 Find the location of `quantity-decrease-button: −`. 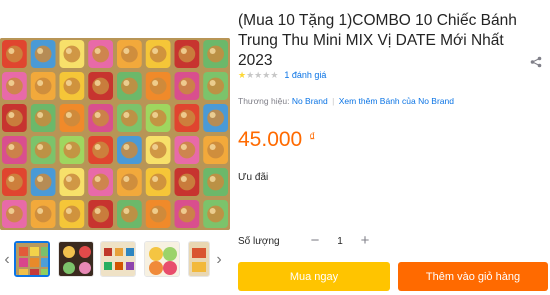

quantity-decrease-button: − is located at coordinates (315, 241).